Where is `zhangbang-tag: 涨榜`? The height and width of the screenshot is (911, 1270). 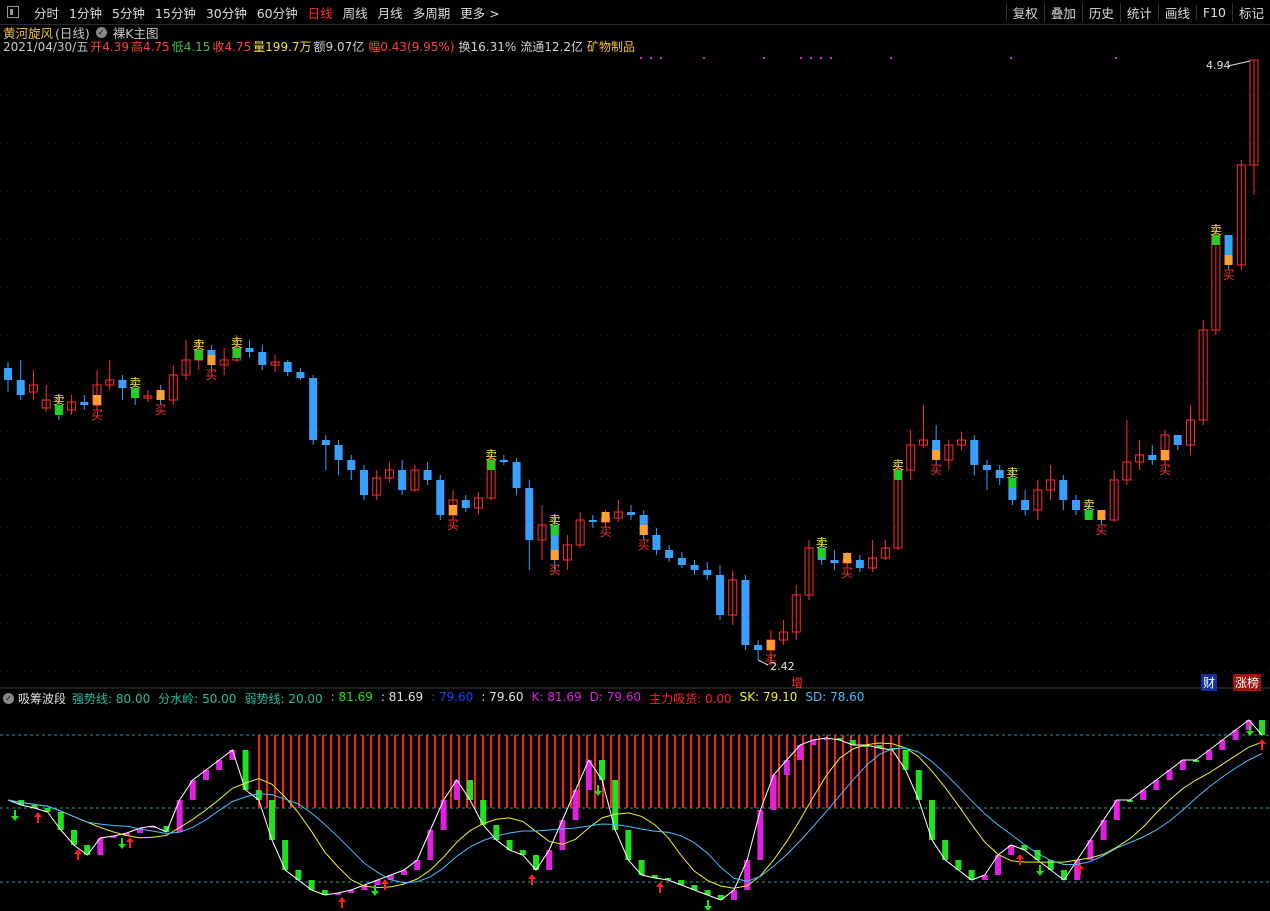
zhangbang-tag: 涨榜 is located at coordinates (1247, 682).